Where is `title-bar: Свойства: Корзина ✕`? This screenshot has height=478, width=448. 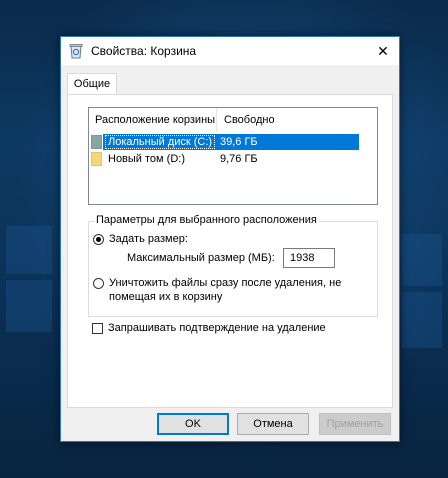 title-bar: Свойства: Корзина ✕ is located at coordinates (230, 51).